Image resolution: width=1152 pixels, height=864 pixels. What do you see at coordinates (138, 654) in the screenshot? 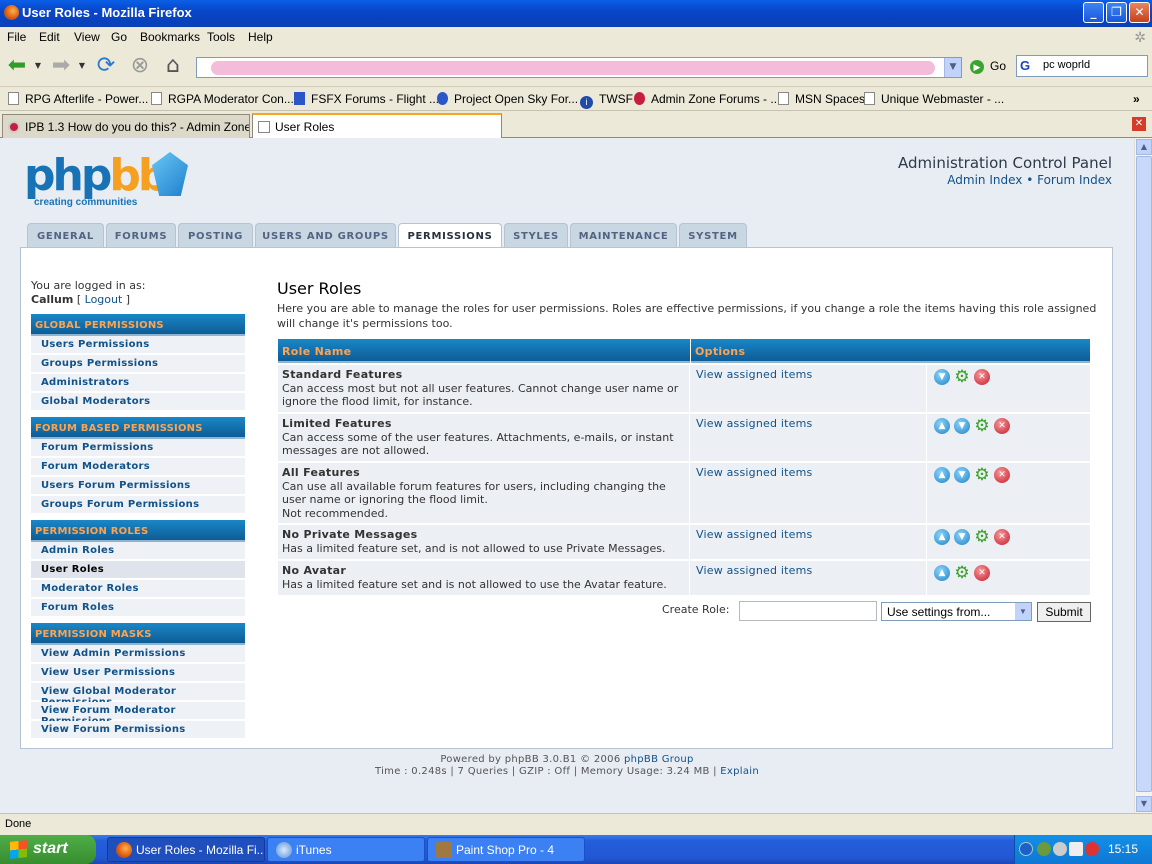
I see `sidebar-item-view-admin-permissions: View Admin Permissions` at bounding box center [138, 654].